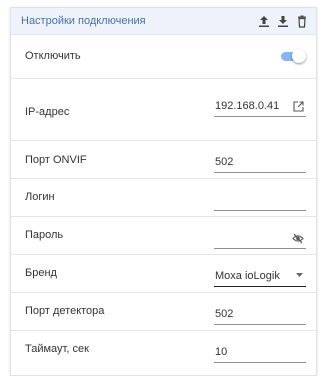  I want to click on onvif-port-label: Порт ONVIF, so click(56, 160).